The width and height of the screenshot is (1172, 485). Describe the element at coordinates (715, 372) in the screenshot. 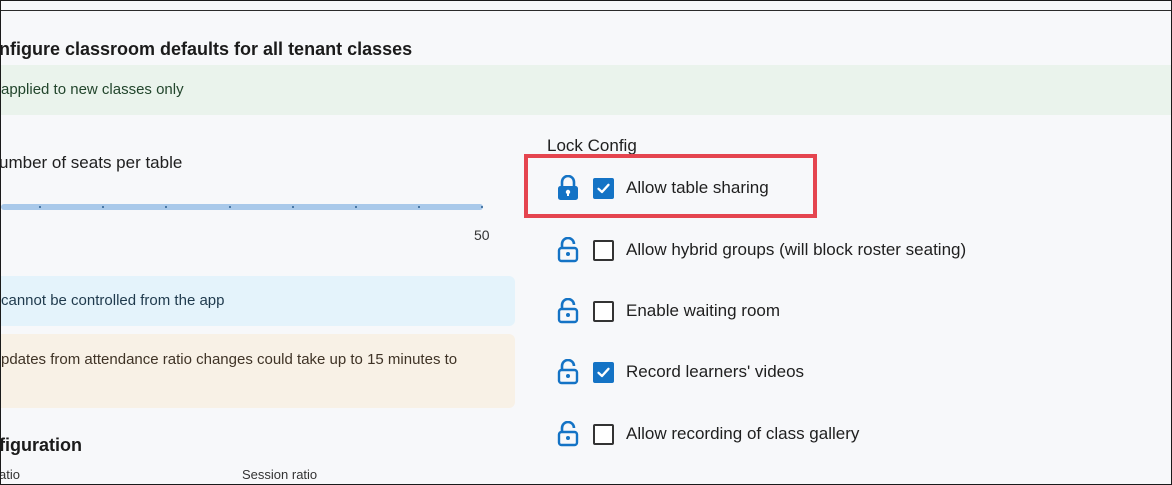

I see `option-label: Record learners' videos` at that location.